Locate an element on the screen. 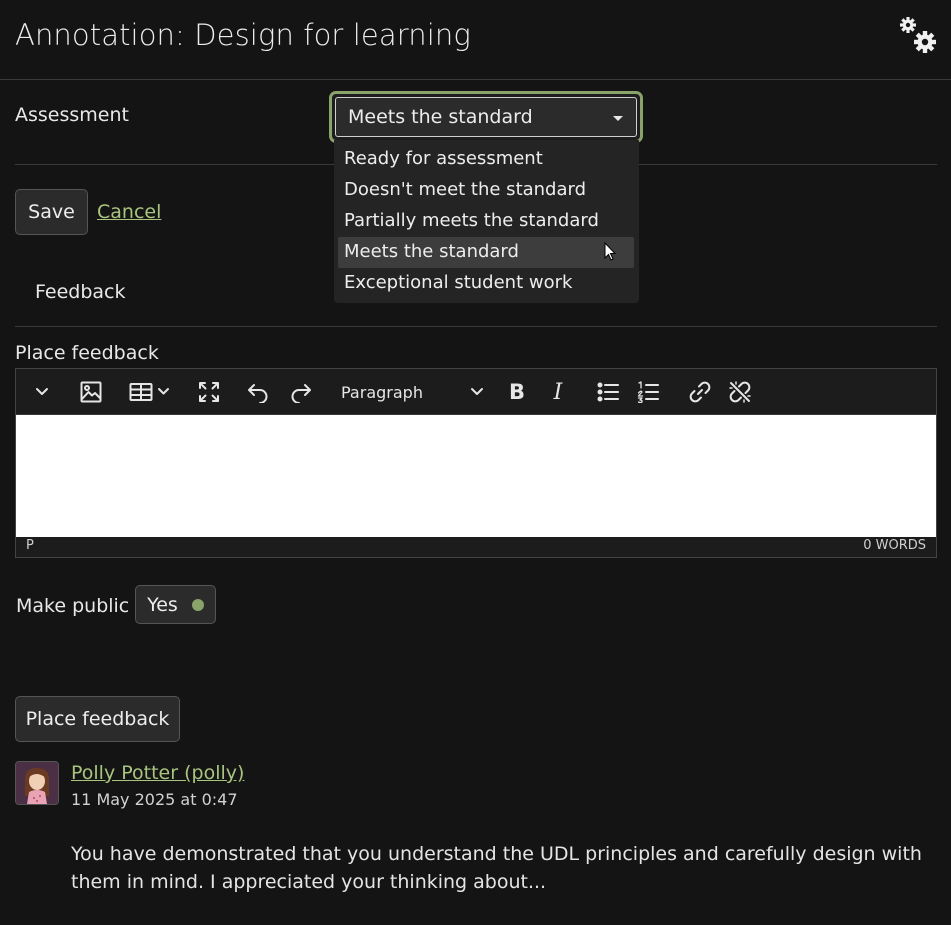 The width and height of the screenshot is (951, 925). block-format-value: Paragraph is located at coordinates (382, 392).